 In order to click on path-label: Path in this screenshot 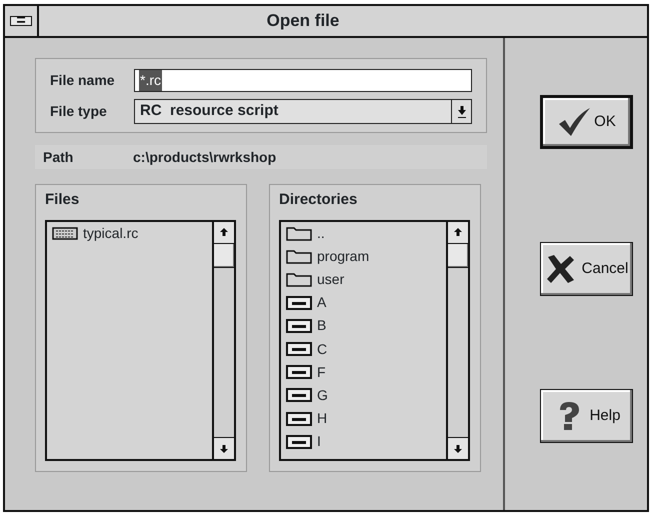, I will do `click(58, 157)`.